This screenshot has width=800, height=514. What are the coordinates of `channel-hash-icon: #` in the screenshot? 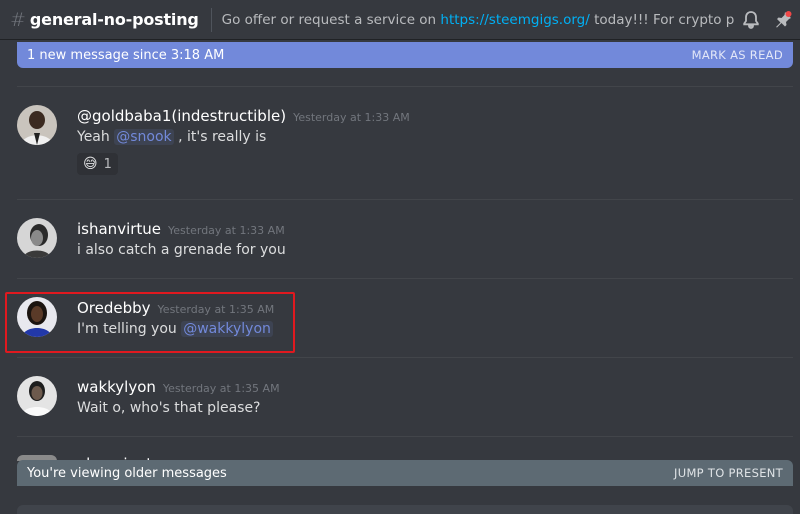 It's located at (18, 19).